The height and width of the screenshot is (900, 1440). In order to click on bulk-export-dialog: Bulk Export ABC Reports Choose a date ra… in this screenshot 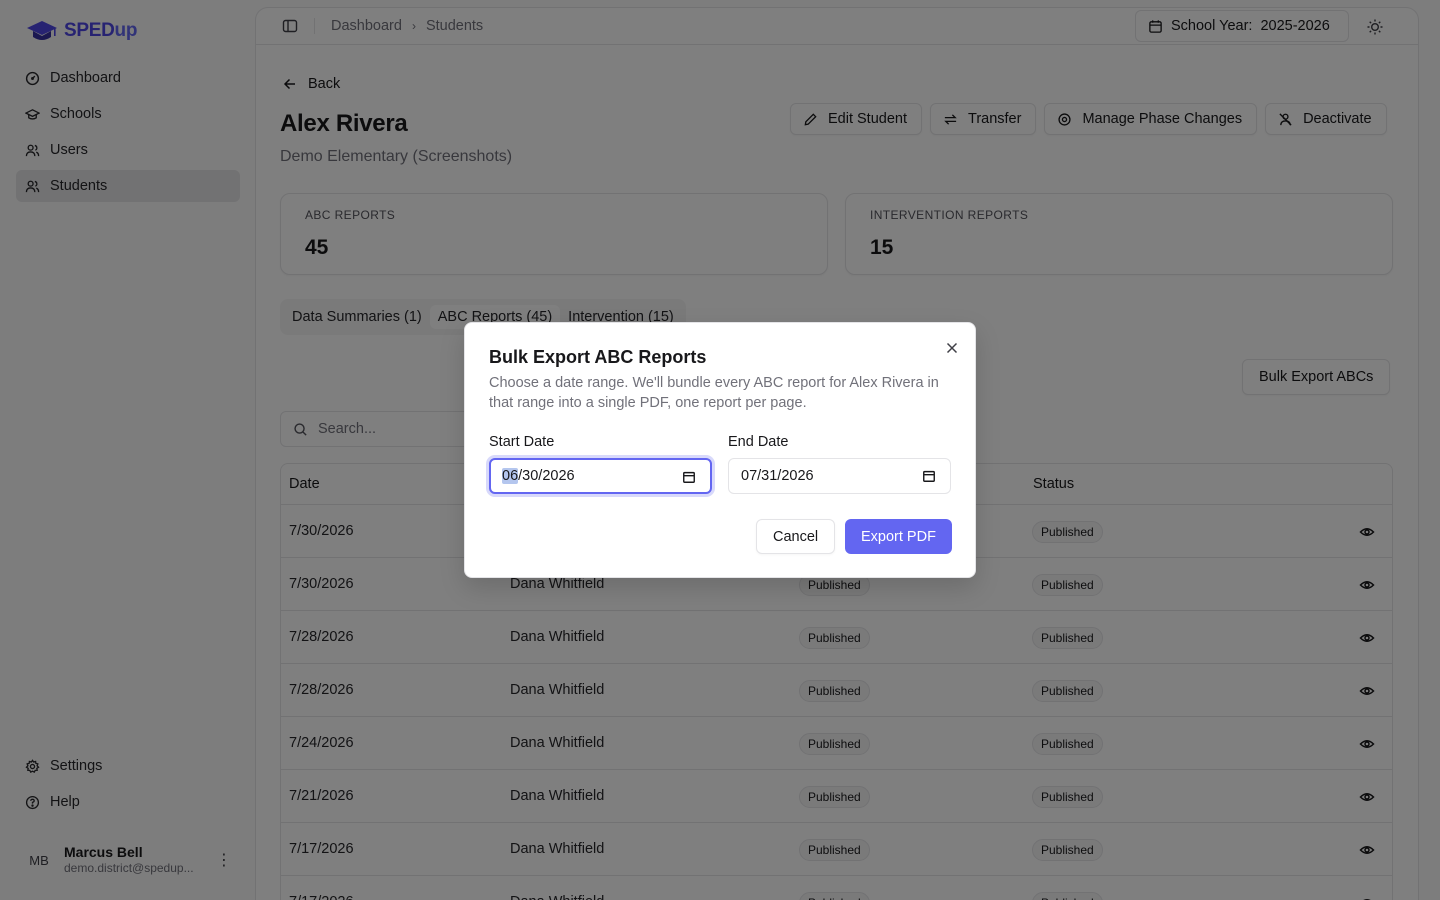, I will do `click(720, 450)`.